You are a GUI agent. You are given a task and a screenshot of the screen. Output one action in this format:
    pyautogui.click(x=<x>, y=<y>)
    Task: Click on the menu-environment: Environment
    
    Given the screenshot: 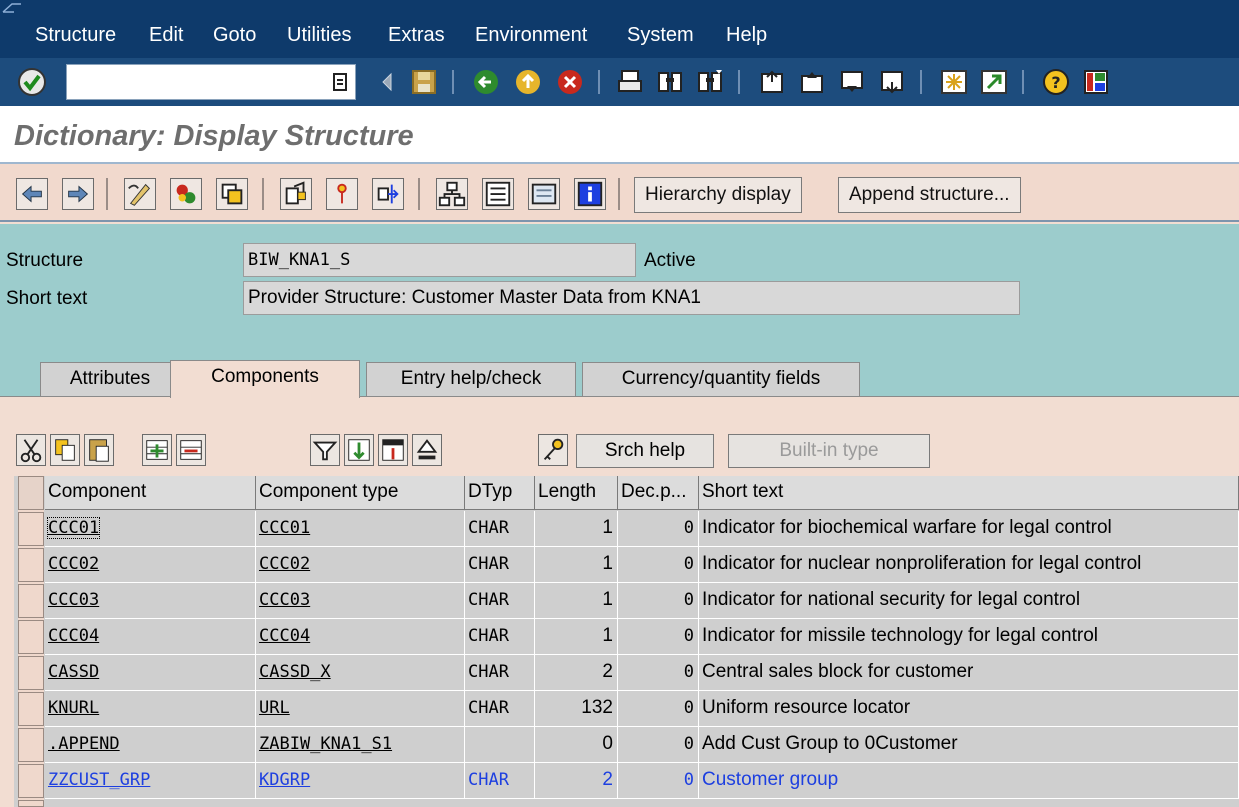 What is the action you would take?
    pyautogui.click(x=531, y=35)
    